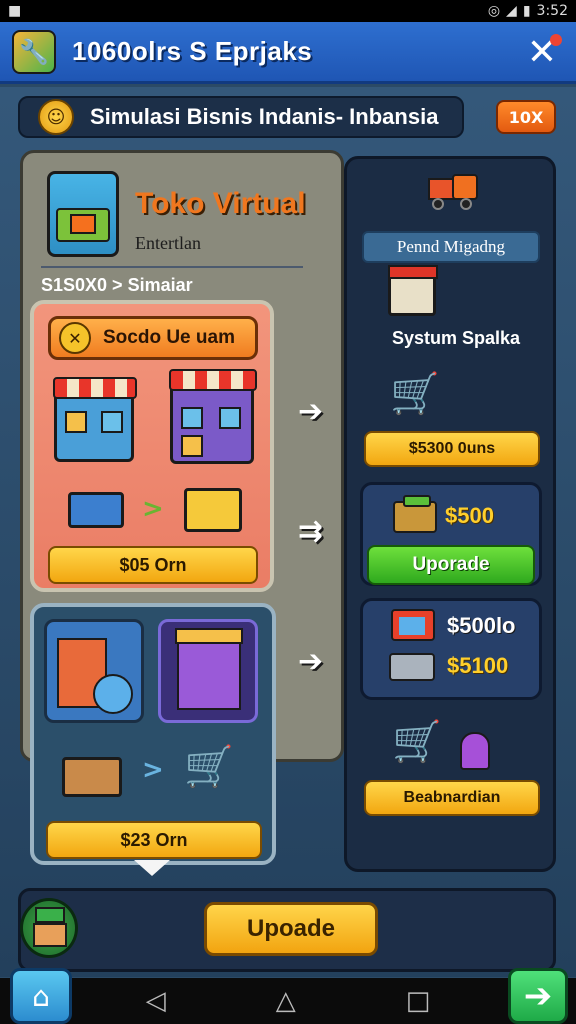 The height and width of the screenshot is (1024, 576). What do you see at coordinates (291, 929) in the screenshot?
I see `upgrade-button-main: Upoade` at bounding box center [291, 929].